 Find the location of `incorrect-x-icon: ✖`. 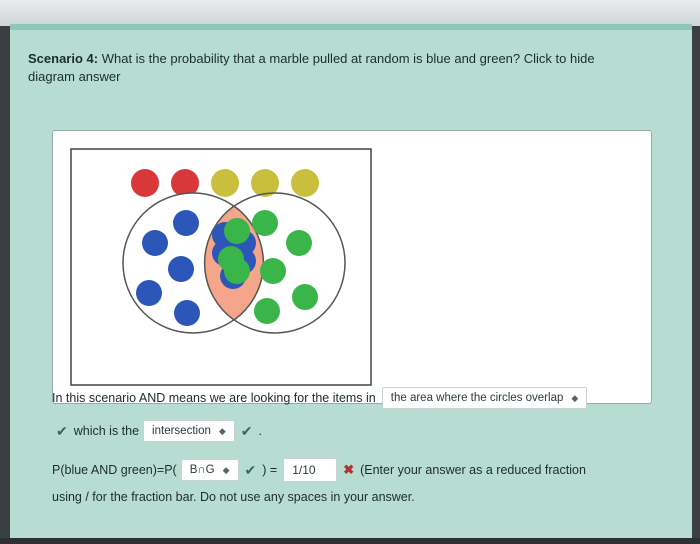

incorrect-x-icon: ✖ is located at coordinates (349, 469).